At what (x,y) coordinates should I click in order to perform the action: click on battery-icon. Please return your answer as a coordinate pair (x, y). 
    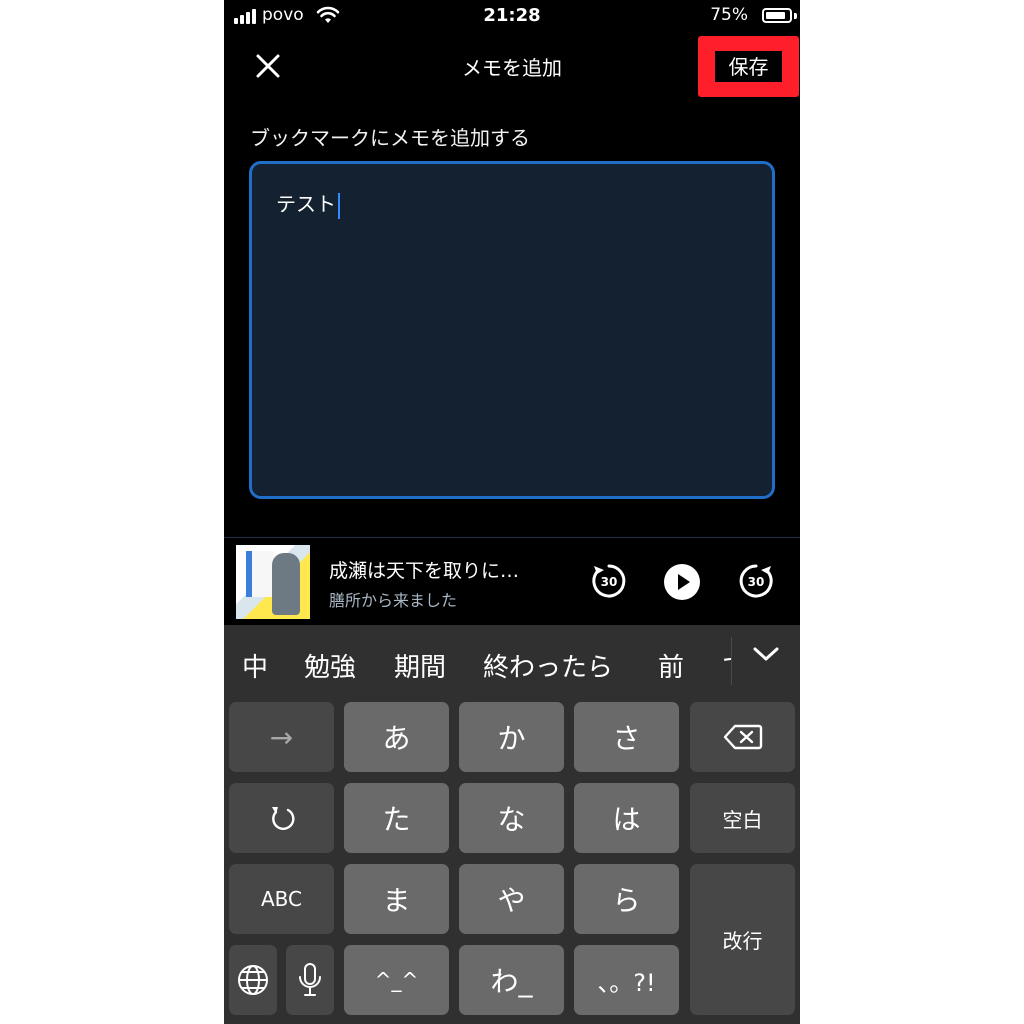
    Looking at the image, I should click on (777, 15).